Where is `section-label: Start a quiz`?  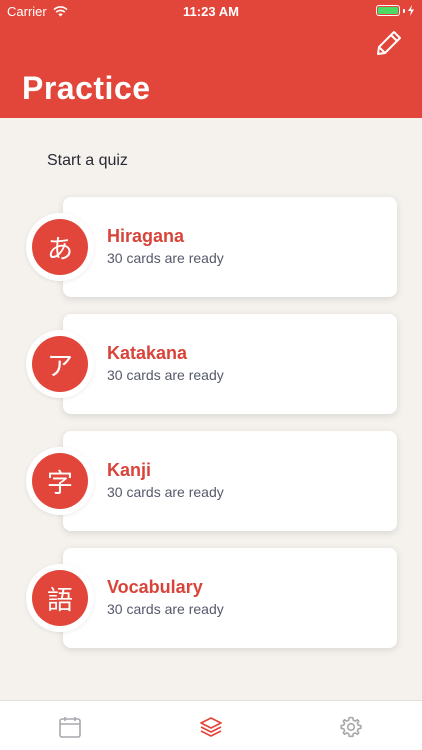
section-label: Start a quiz is located at coordinates (87, 160).